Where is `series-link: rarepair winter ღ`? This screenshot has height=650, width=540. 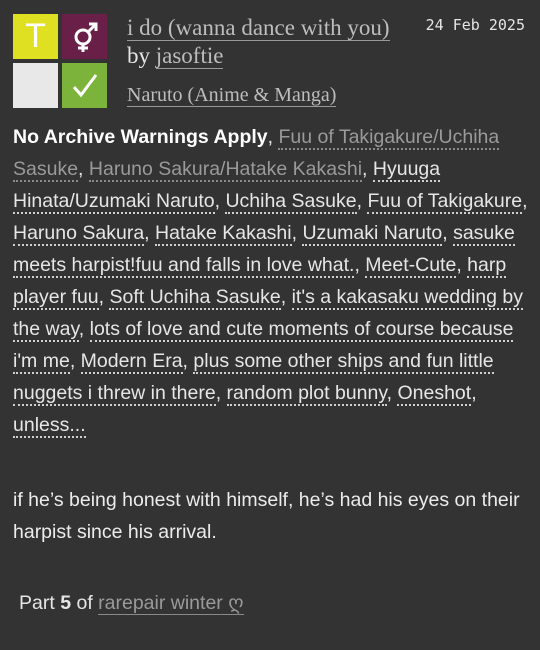
series-link: rarepair winter ღ is located at coordinates (171, 603).